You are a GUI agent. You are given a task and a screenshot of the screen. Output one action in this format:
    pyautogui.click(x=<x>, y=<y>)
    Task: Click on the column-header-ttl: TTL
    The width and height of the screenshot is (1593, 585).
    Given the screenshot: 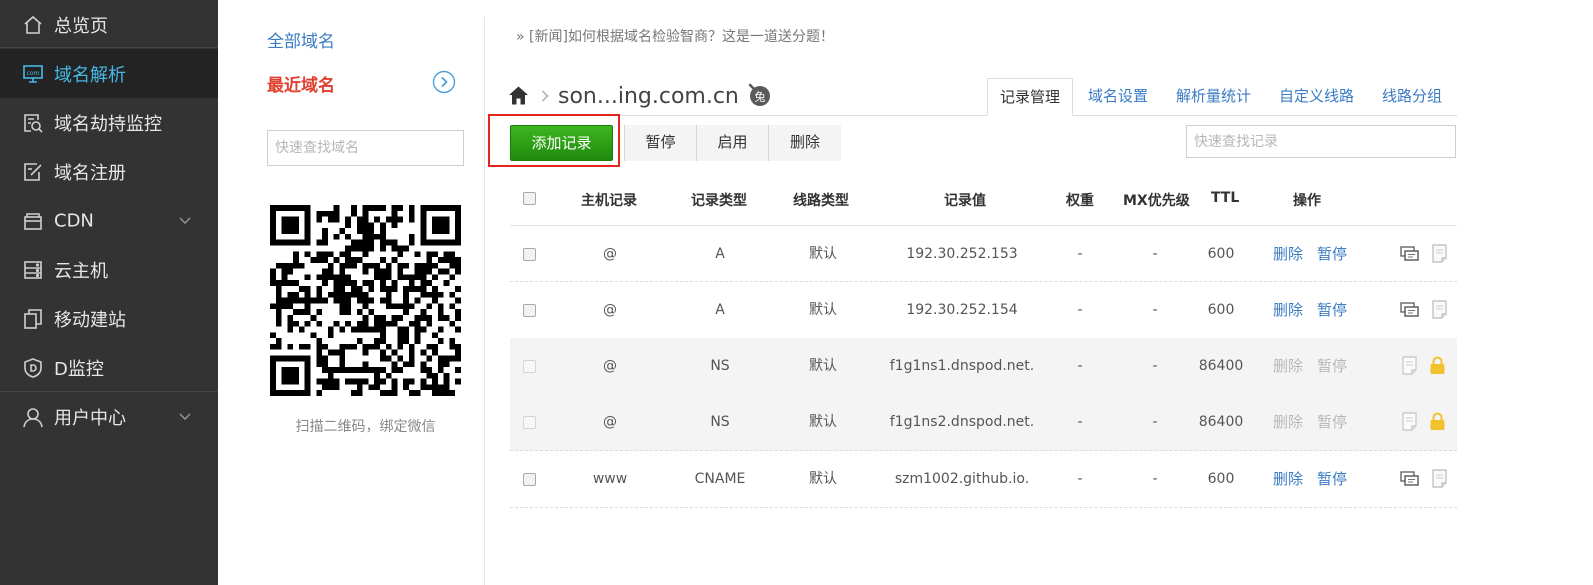 What is the action you would take?
    pyautogui.click(x=1225, y=198)
    